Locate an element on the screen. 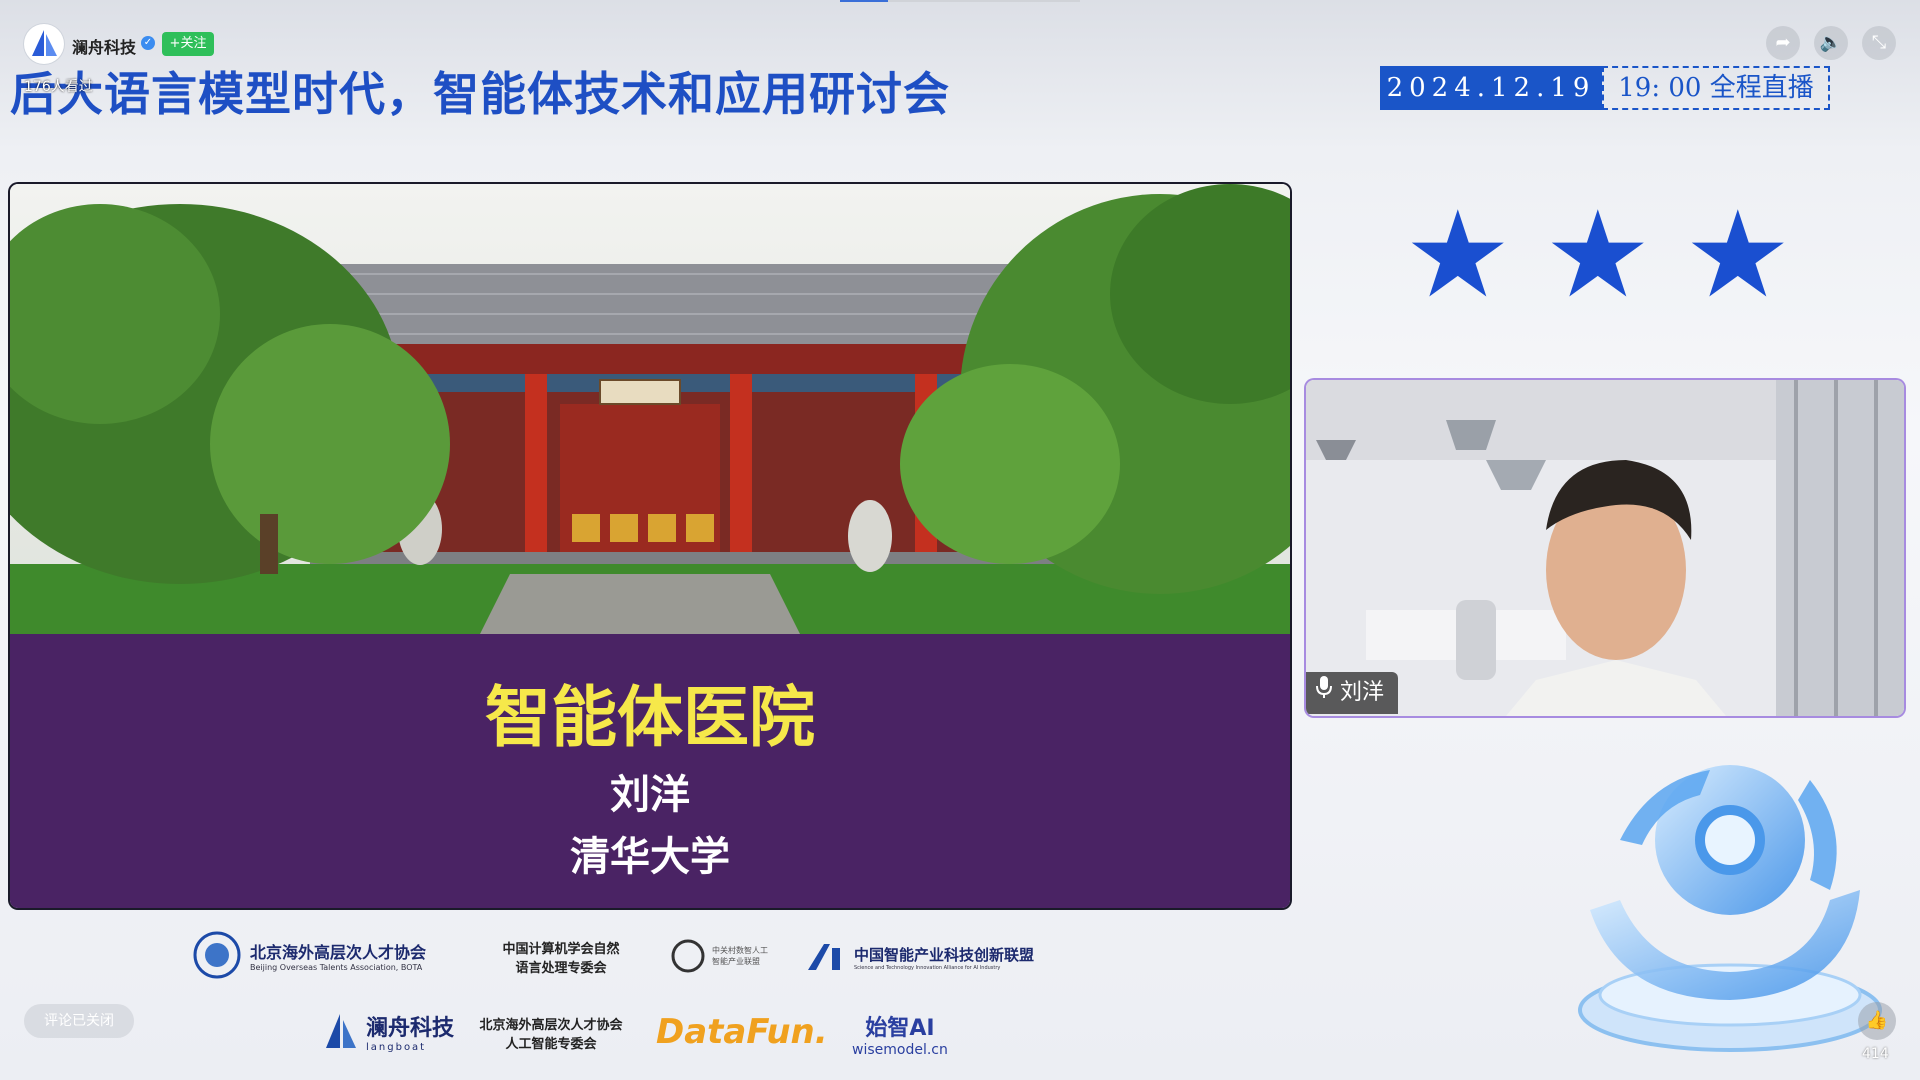  follow-button: +关注 is located at coordinates (188, 44).